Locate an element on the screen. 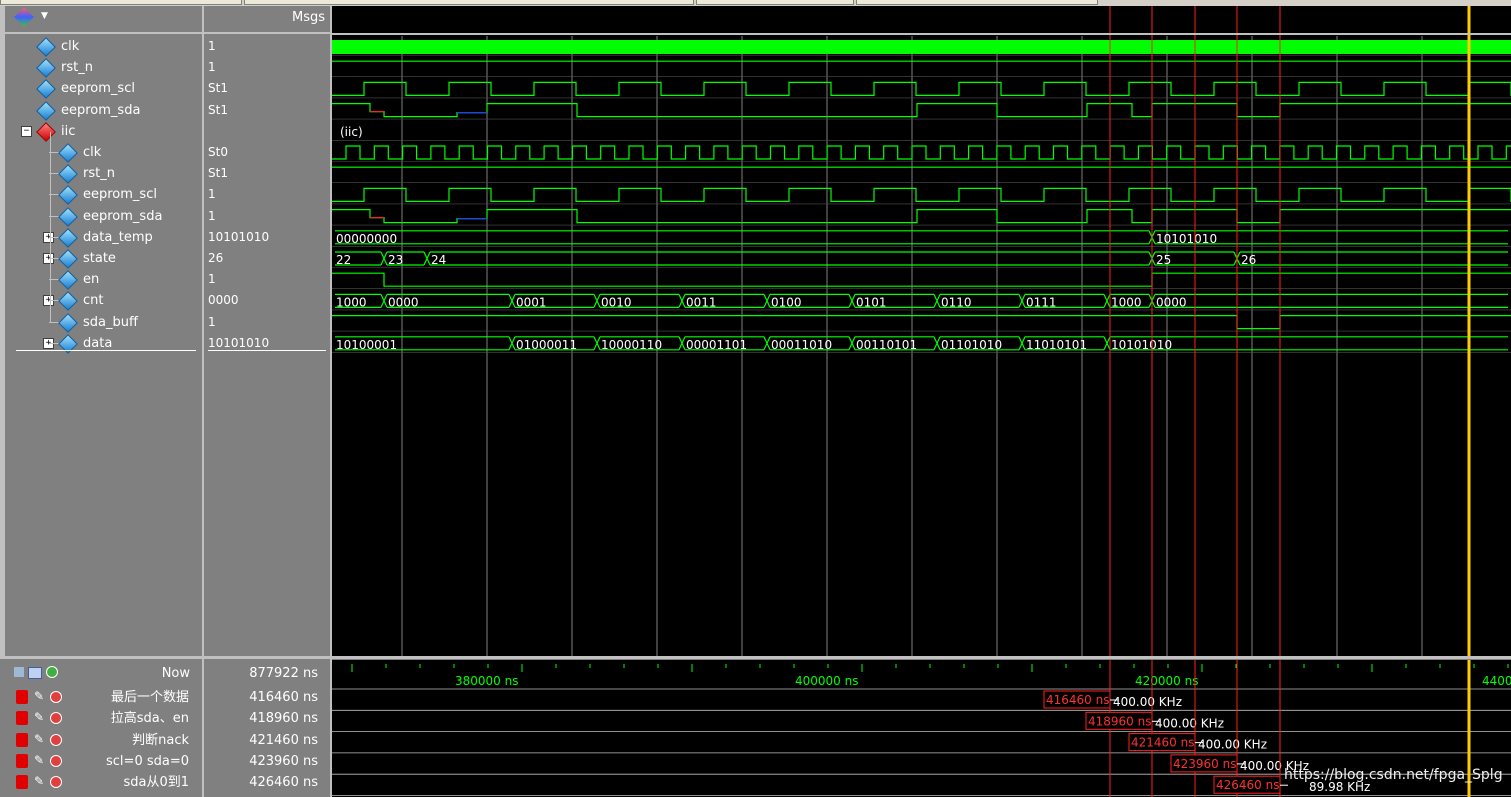 Image resolution: width=1511 pixels, height=797 pixels. signal-row: eeprom_scl St1 is located at coordinates (168, 89).